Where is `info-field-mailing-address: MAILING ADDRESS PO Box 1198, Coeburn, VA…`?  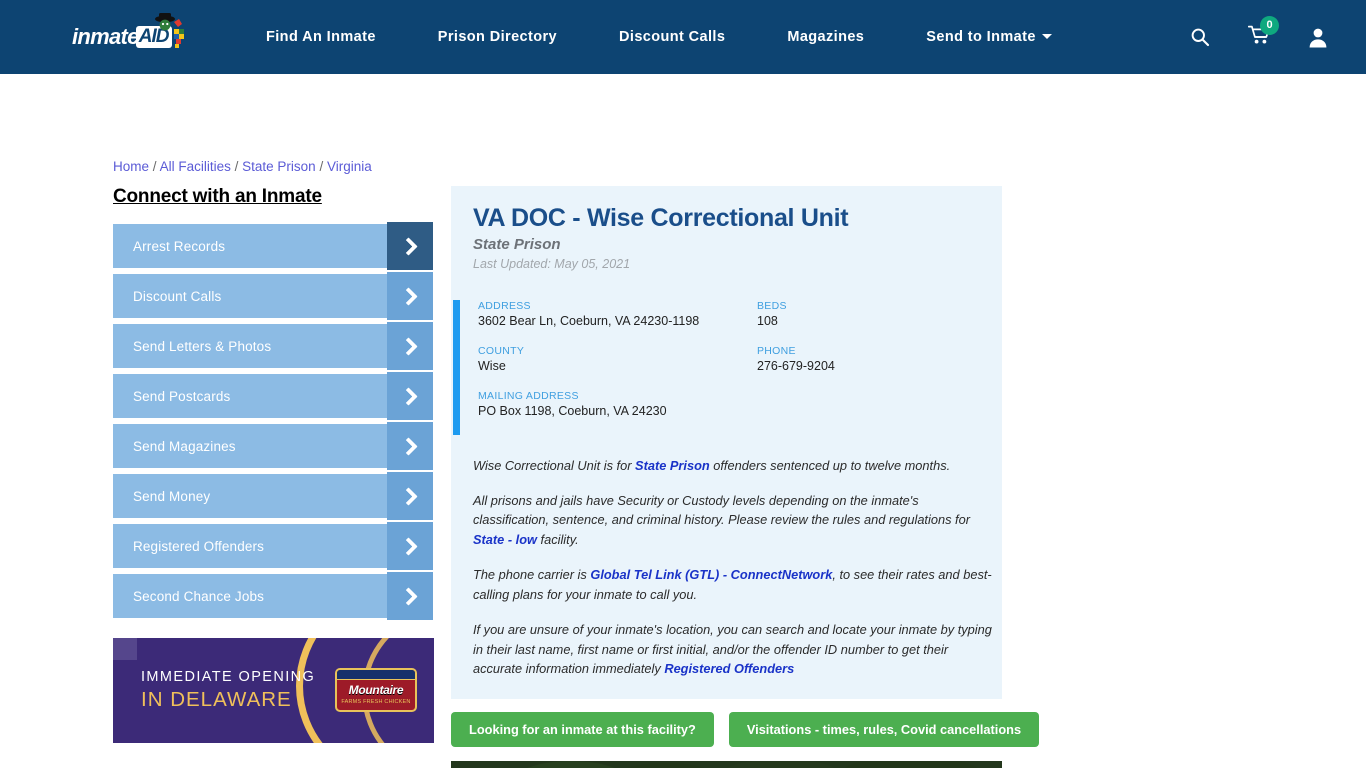 info-field-mailing-address: MAILING ADDRESS PO Box 1198, Coeburn, VA… is located at coordinates (617, 404).